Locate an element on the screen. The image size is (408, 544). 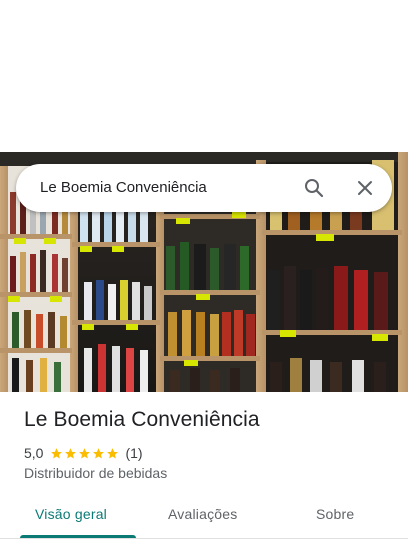
rating-row: 5,0 (1) is located at coordinates (83, 453).